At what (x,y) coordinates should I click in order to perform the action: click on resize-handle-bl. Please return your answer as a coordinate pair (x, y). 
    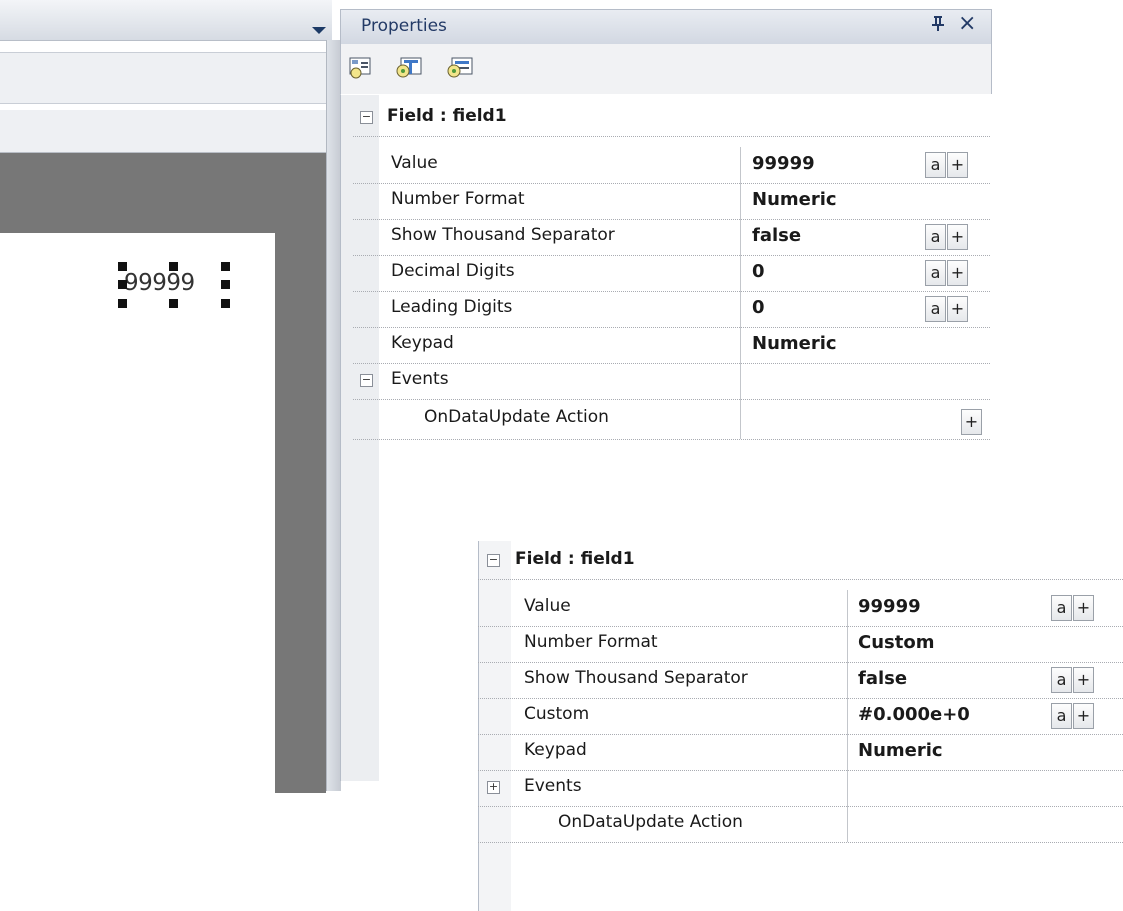
    Looking at the image, I should click on (122, 303).